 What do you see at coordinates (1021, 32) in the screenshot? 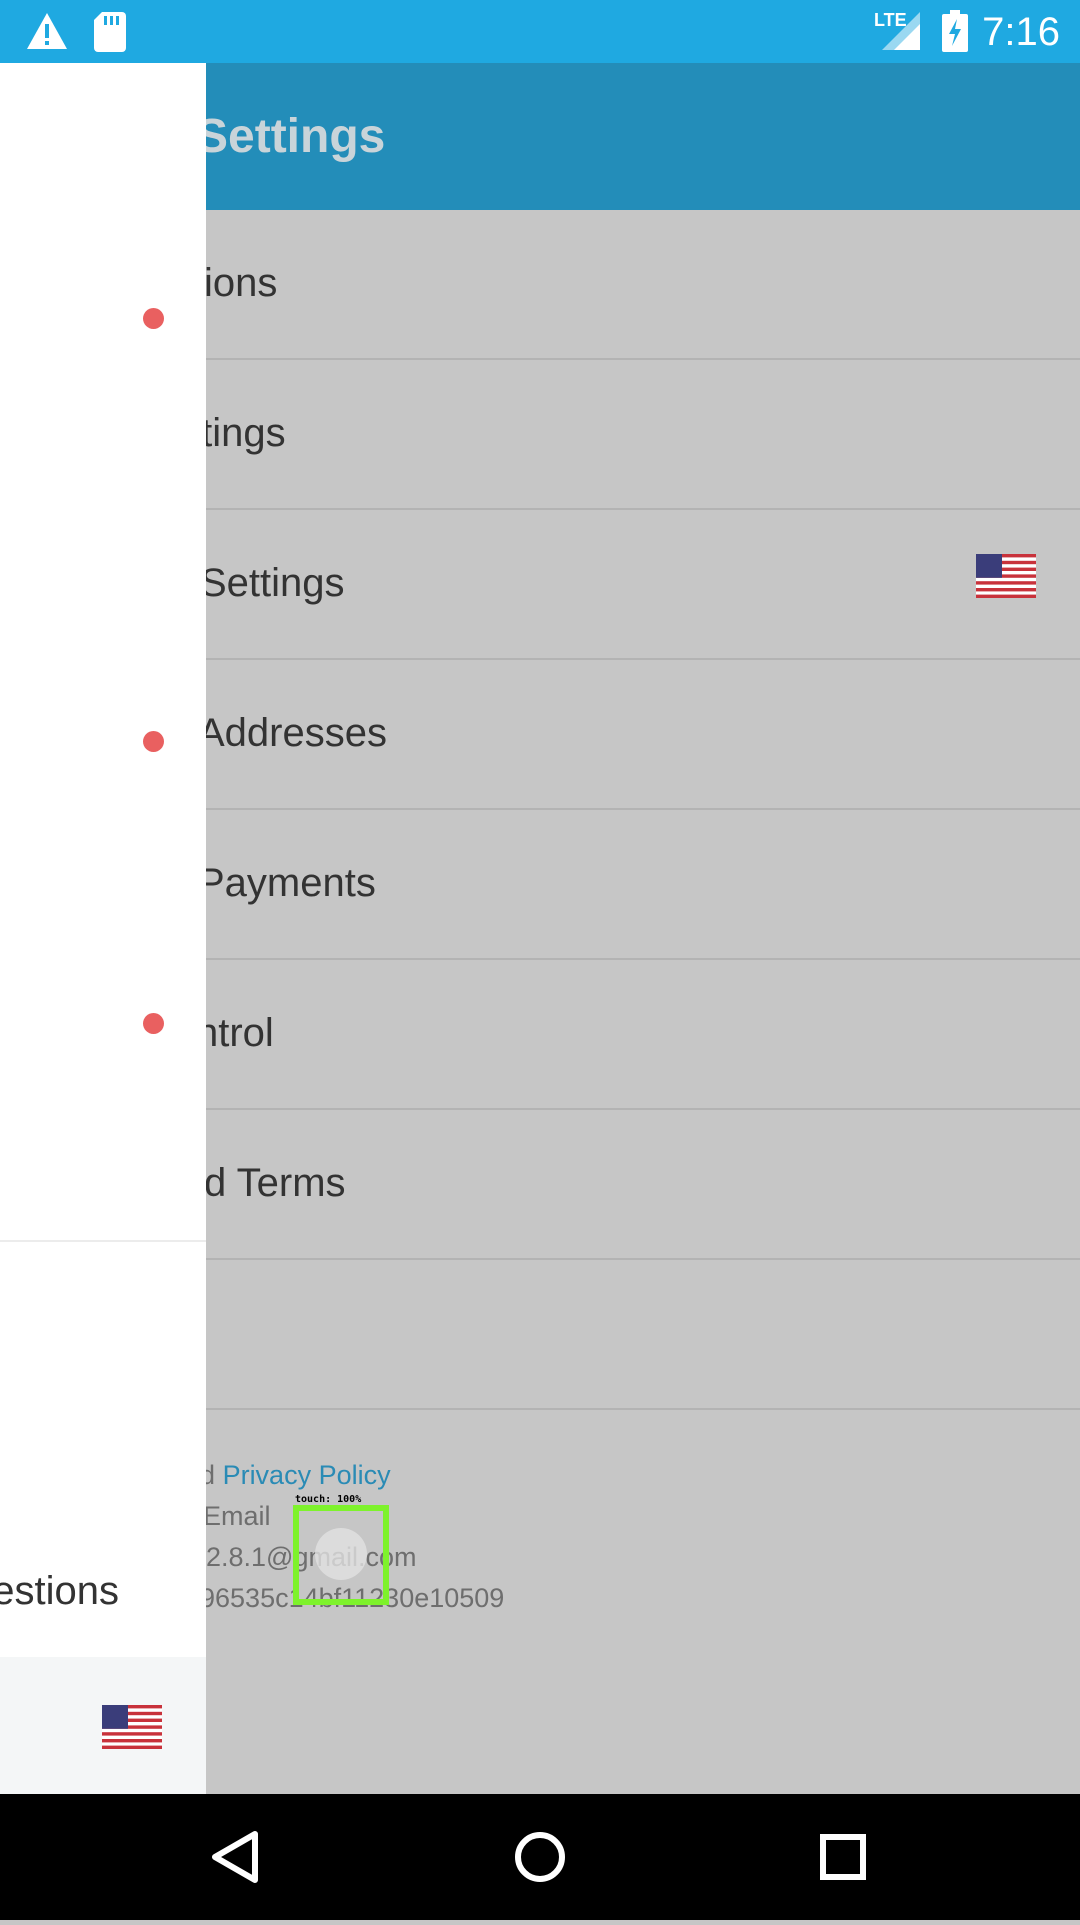
I see `clock: 7:16` at bounding box center [1021, 32].